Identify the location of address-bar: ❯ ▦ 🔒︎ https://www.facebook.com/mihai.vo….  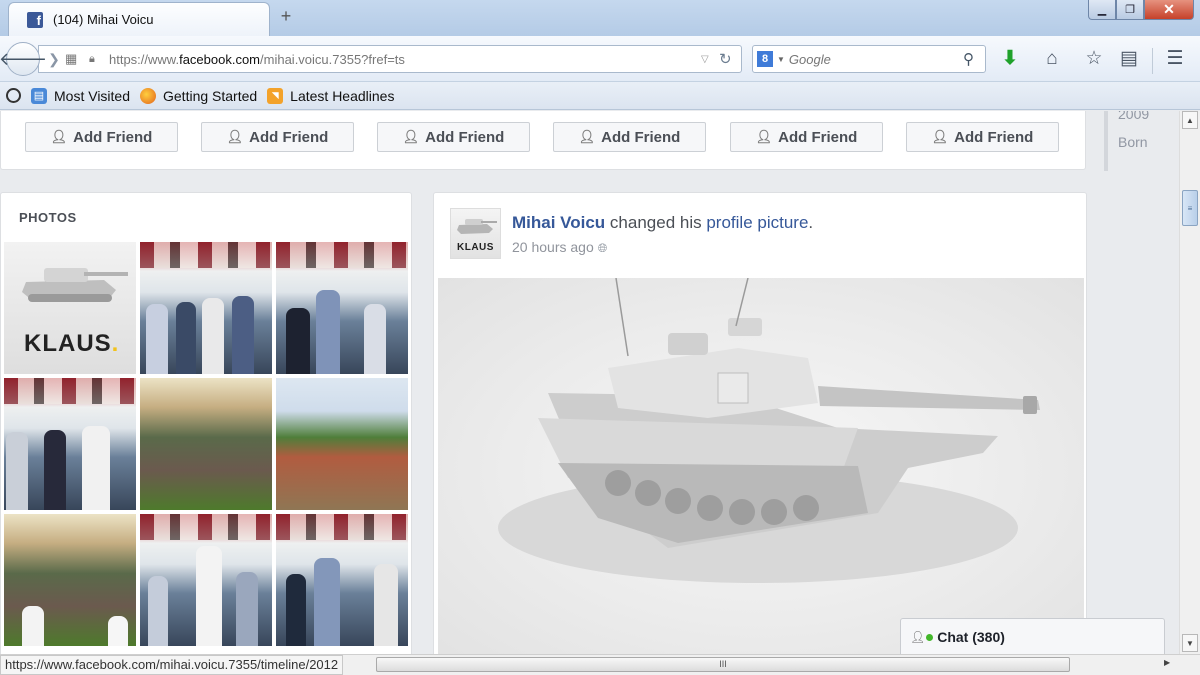
(390, 59).